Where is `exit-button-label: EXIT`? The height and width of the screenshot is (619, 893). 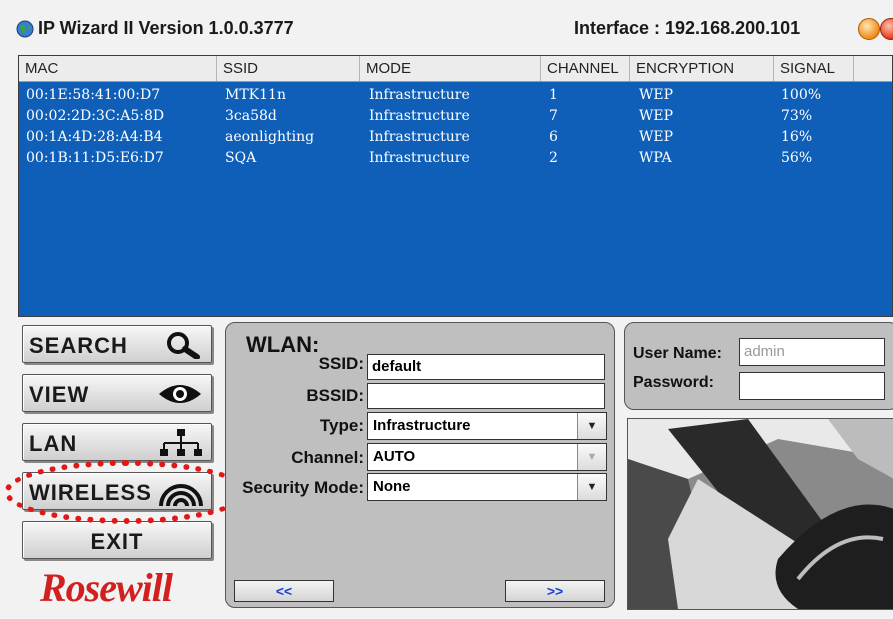
exit-button-label: EXIT is located at coordinates (117, 541).